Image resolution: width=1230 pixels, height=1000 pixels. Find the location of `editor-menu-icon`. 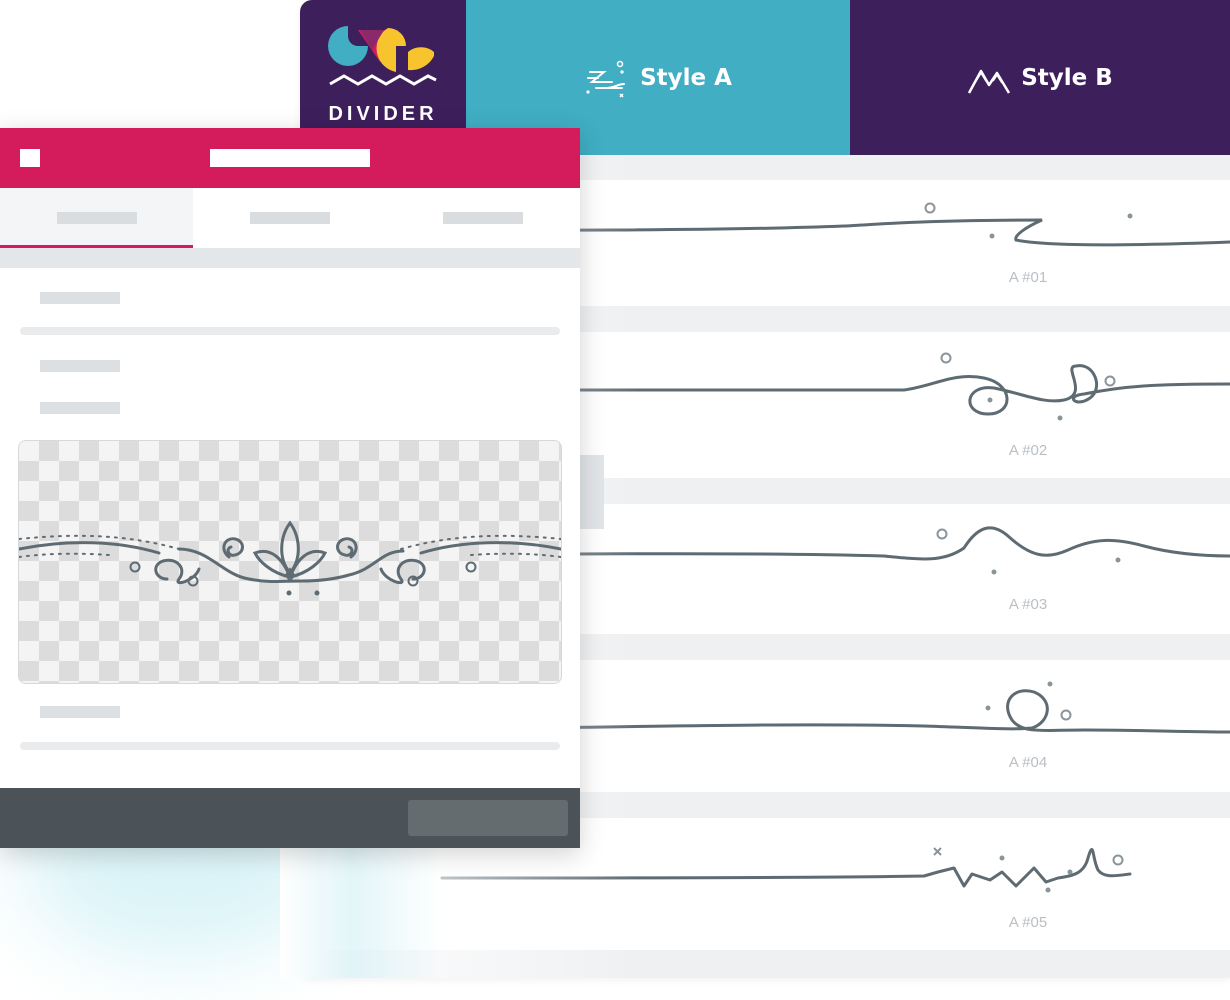

editor-menu-icon is located at coordinates (30, 158).